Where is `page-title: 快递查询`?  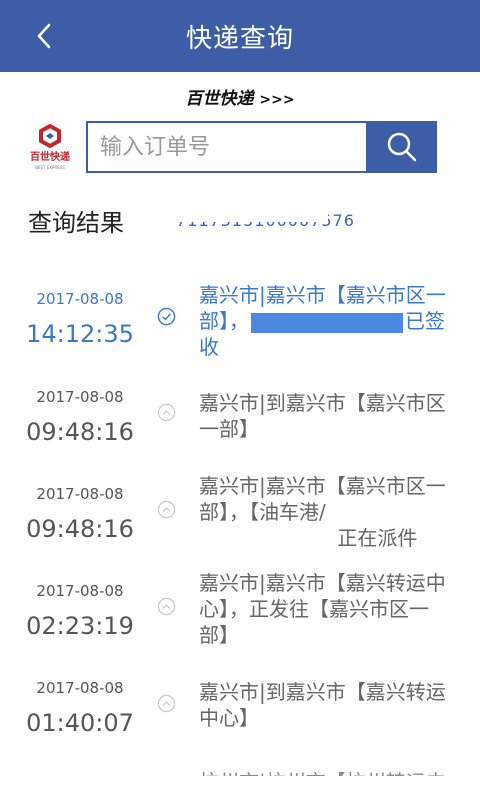
page-title: 快递查询 is located at coordinates (239, 38).